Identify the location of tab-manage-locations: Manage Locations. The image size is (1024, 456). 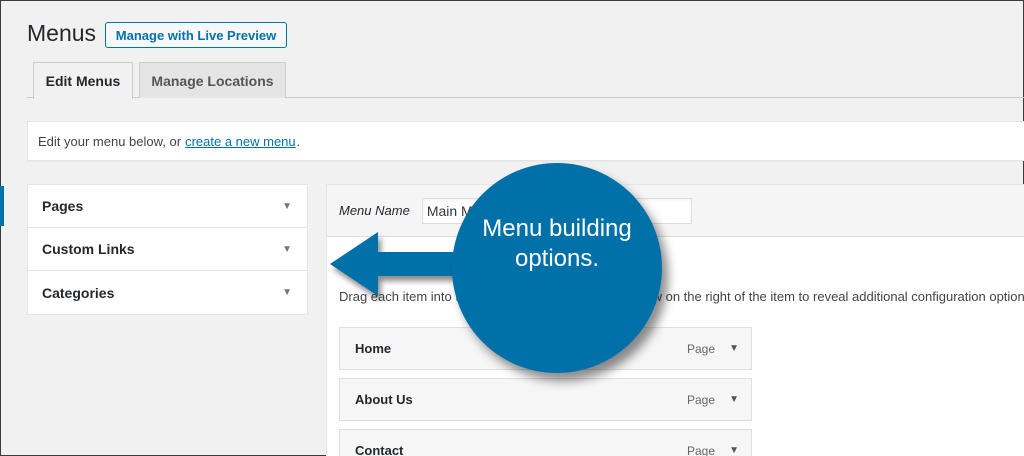
(212, 80).